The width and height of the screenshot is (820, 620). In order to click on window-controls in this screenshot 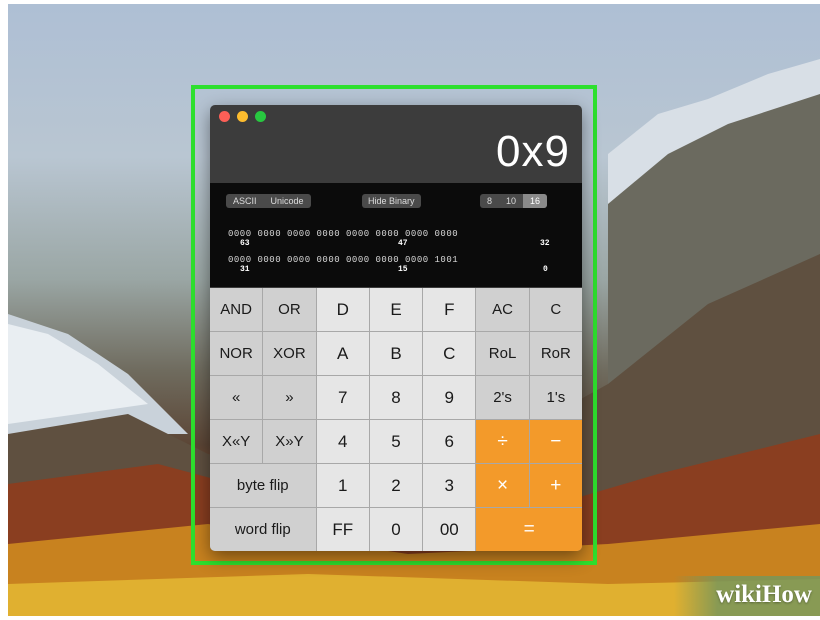, I will do `click(242, 116)`.